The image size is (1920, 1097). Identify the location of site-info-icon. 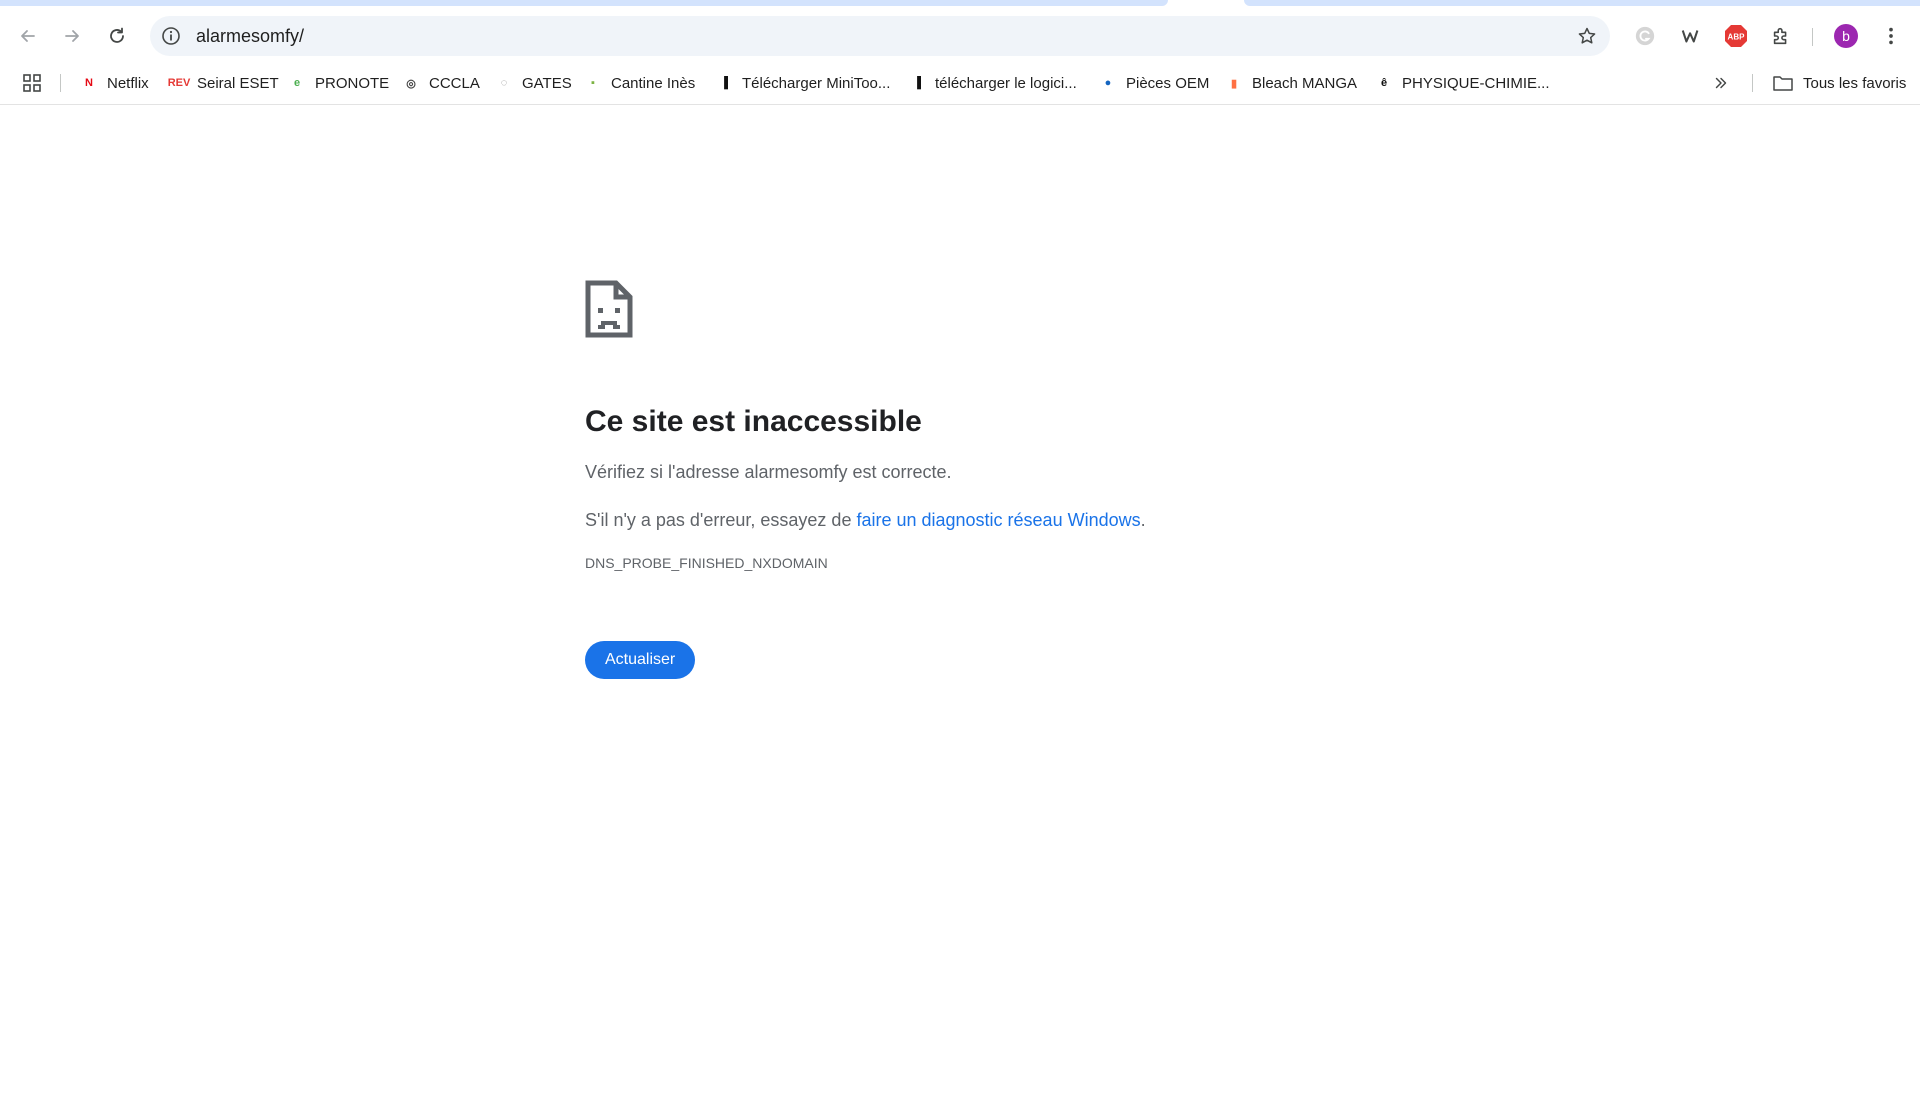
(171, 36).